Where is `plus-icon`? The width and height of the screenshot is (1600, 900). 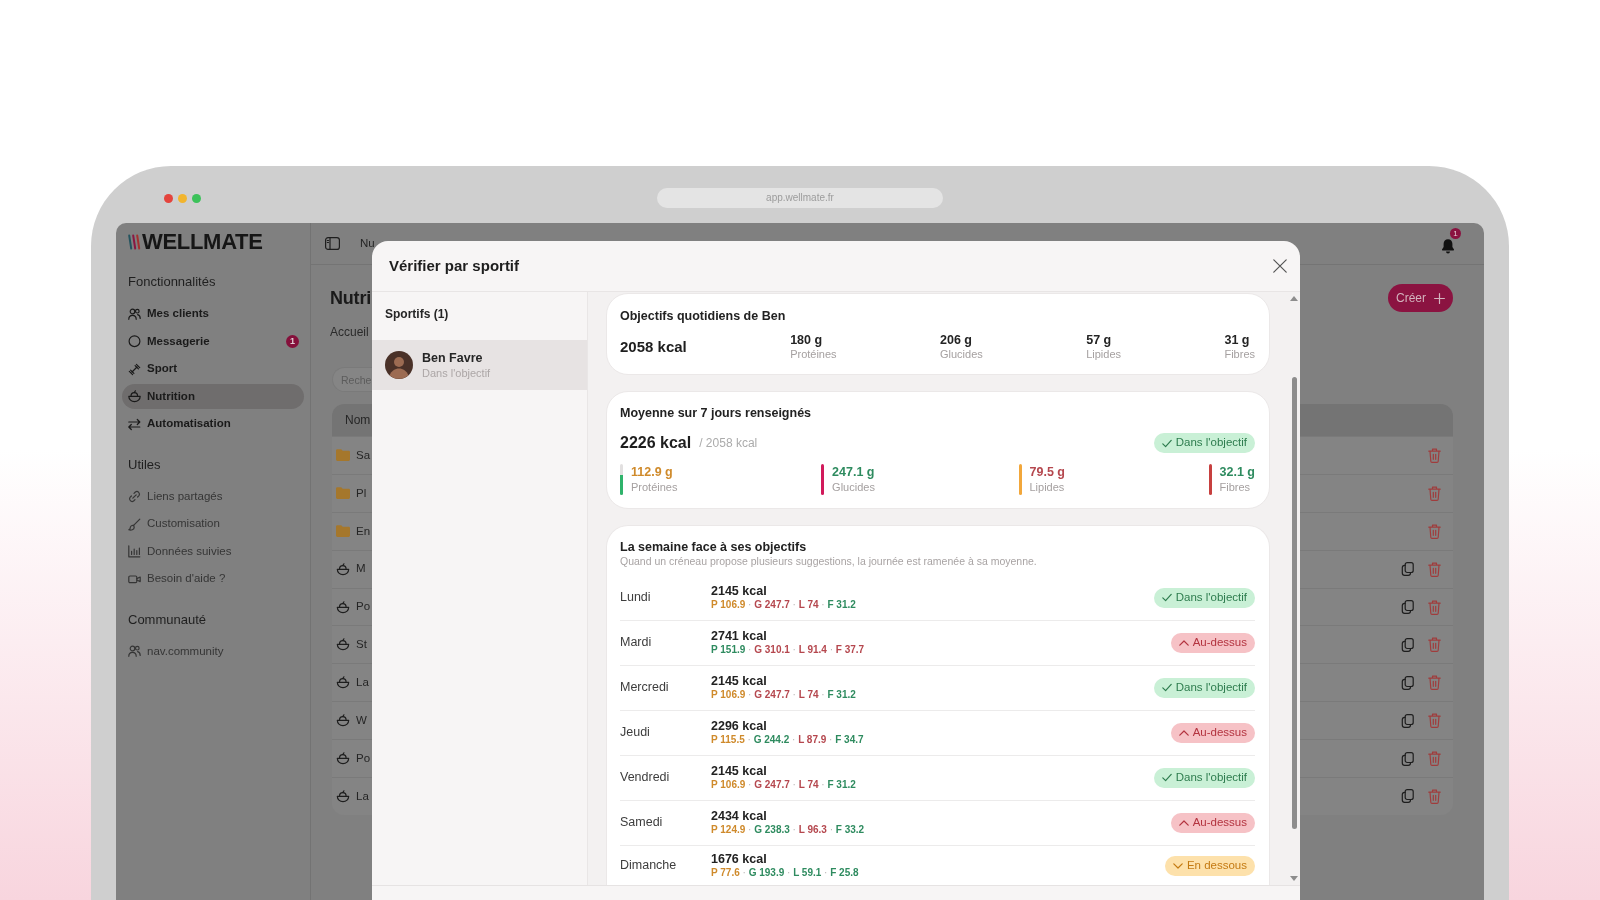
plus-icon is located at coordinates (1439, 298).